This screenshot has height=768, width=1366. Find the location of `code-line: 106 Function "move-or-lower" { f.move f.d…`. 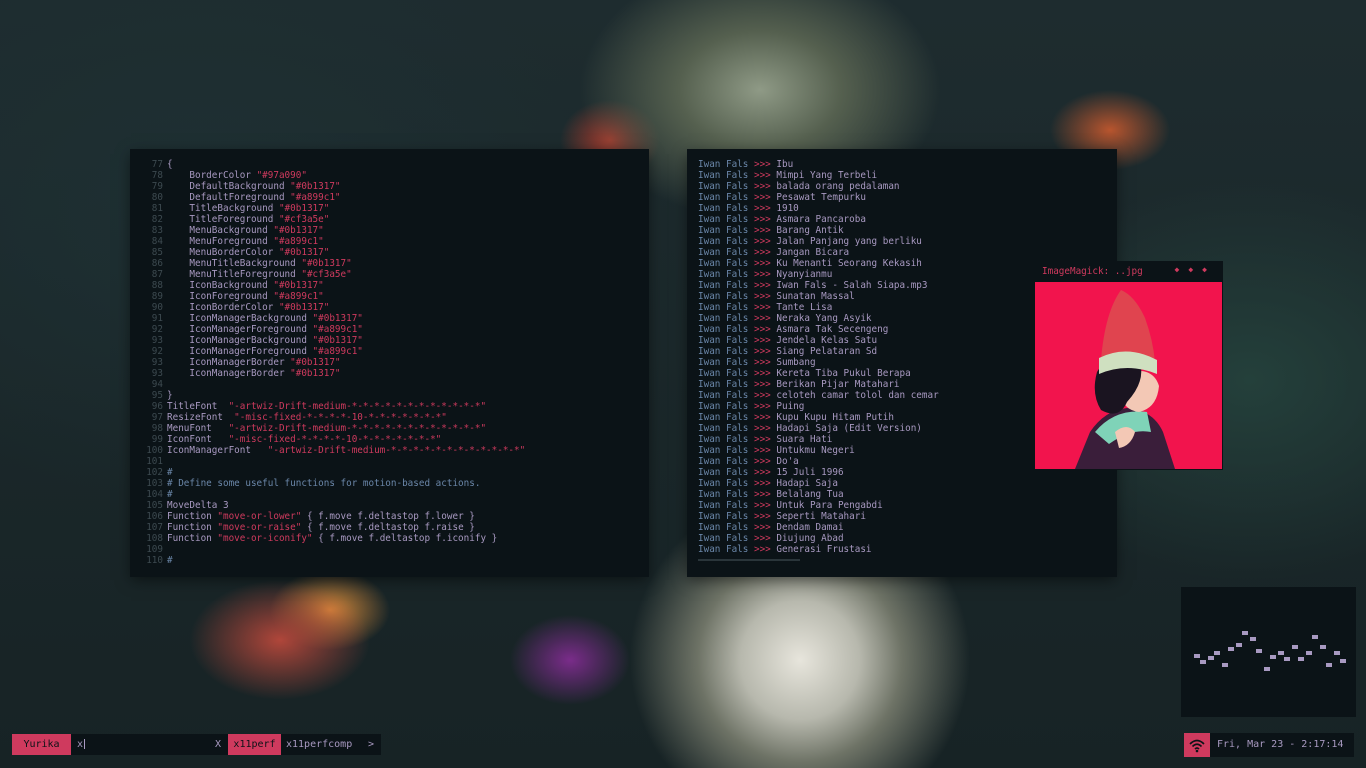

code-line: 106 Function "move-or-lower" { f.move f.d… is located at coordinates (333, 516).